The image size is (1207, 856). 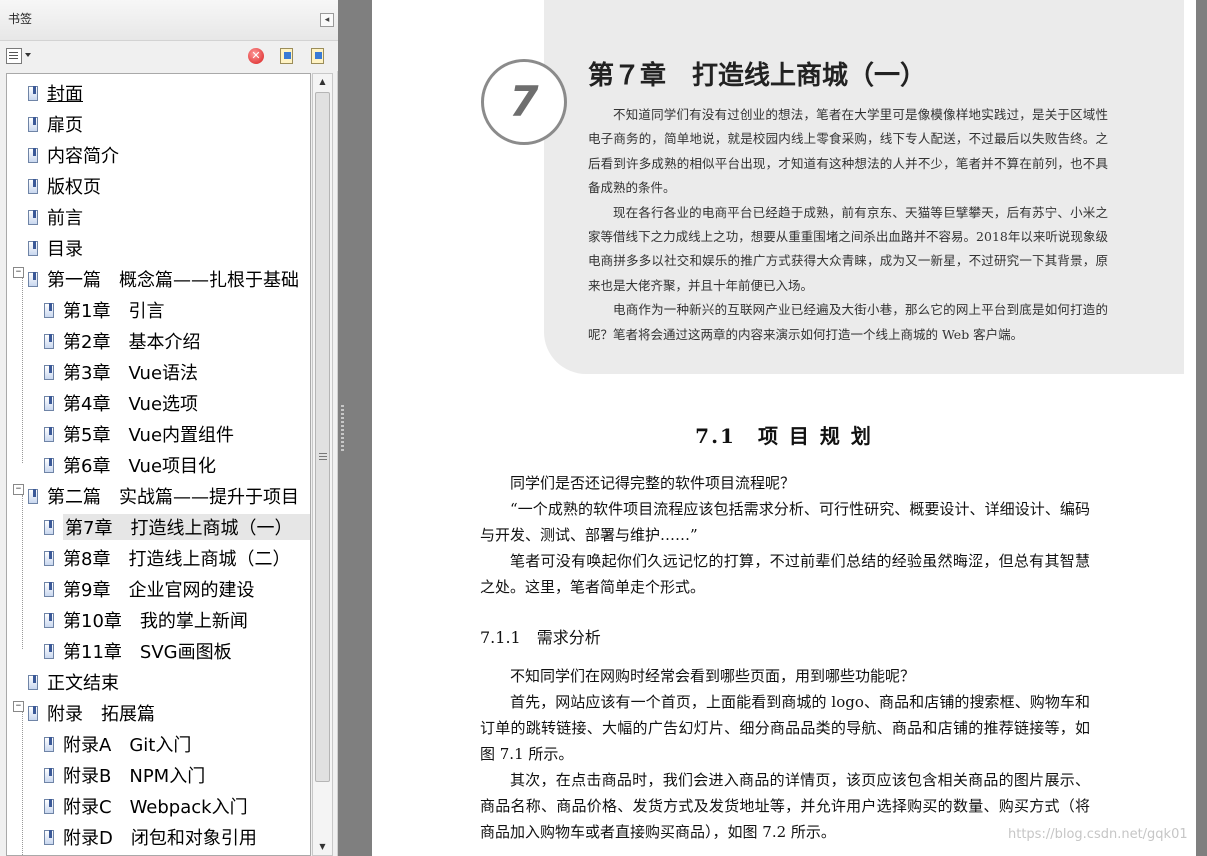 I want to click on bookmark-ch4: 第4章 Vue选项, so click(x=121, y=403).